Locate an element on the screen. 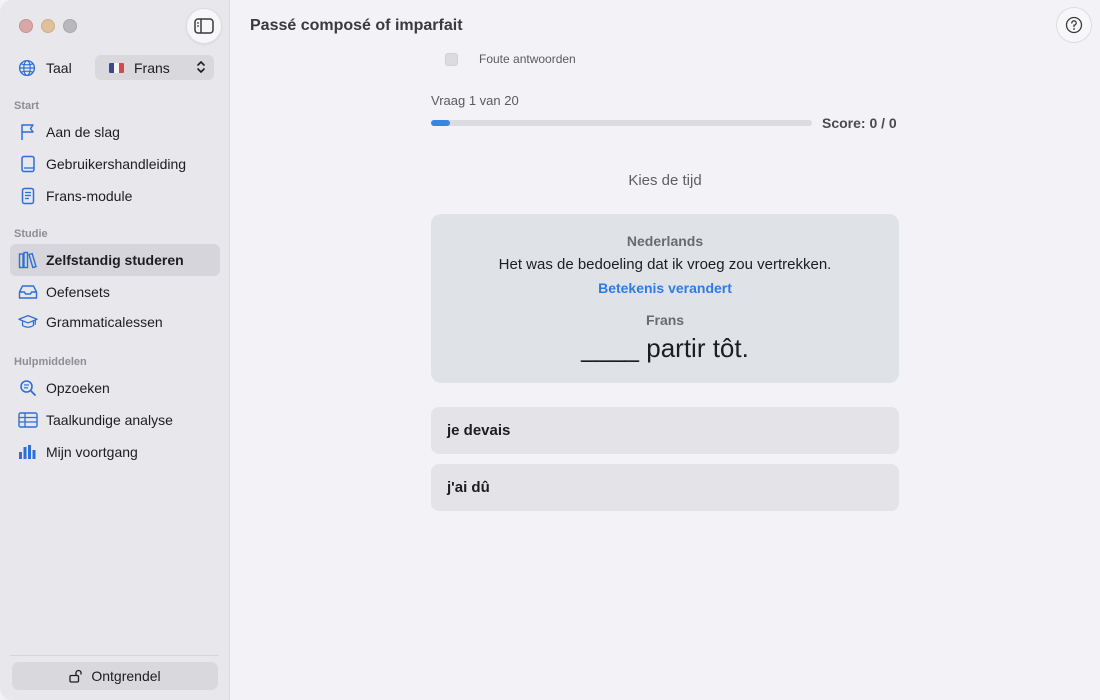  sidebar-item-taalkundige-analyse: Taalkundige analyse is located at coordinates (115, 420).